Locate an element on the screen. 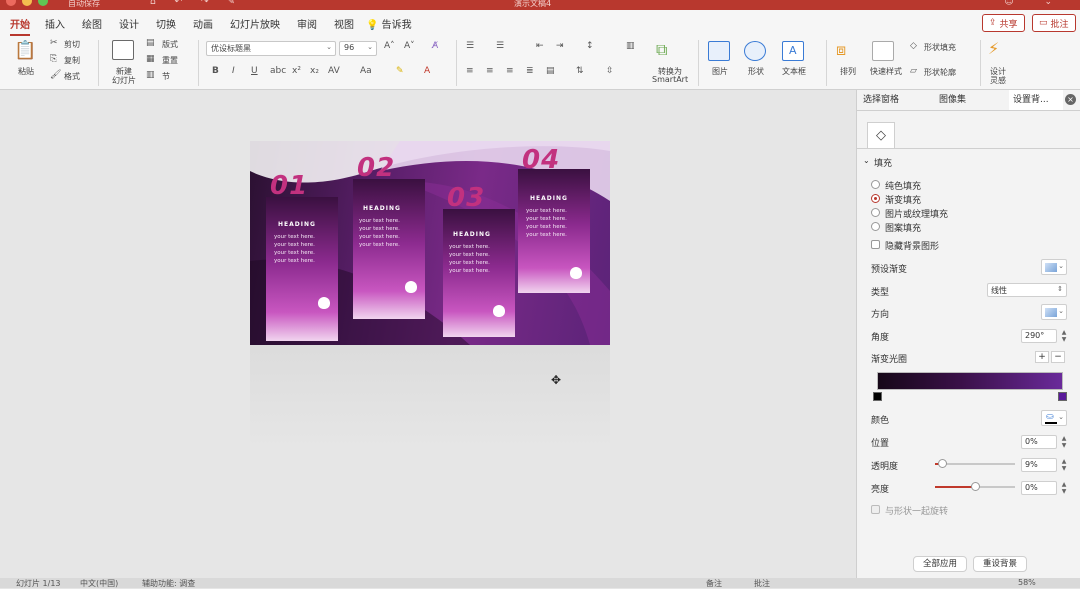 The image size is (1080, 589). title-right-icons: ☺ ⌄ is located at coordinates (1035, 3).